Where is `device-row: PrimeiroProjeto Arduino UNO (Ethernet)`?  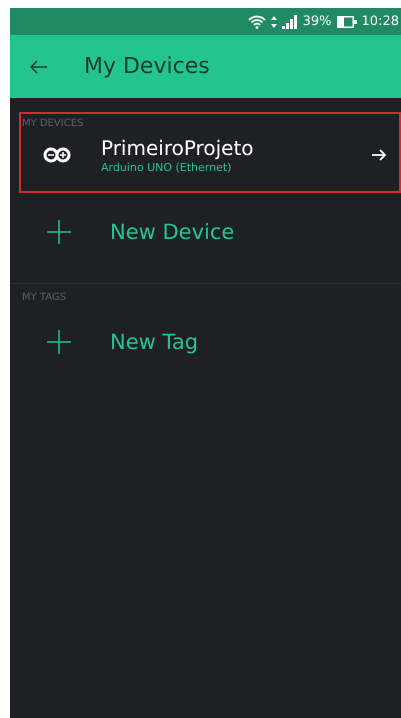 device-row: PrimeiroProjeto Arduino UNO (Ethernet) is located at coordinates (210, 160).